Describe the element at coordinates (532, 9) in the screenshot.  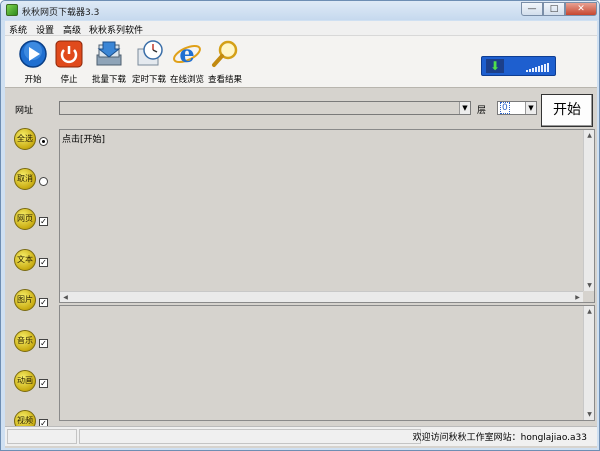
I see `minimize-button: —` at that location.